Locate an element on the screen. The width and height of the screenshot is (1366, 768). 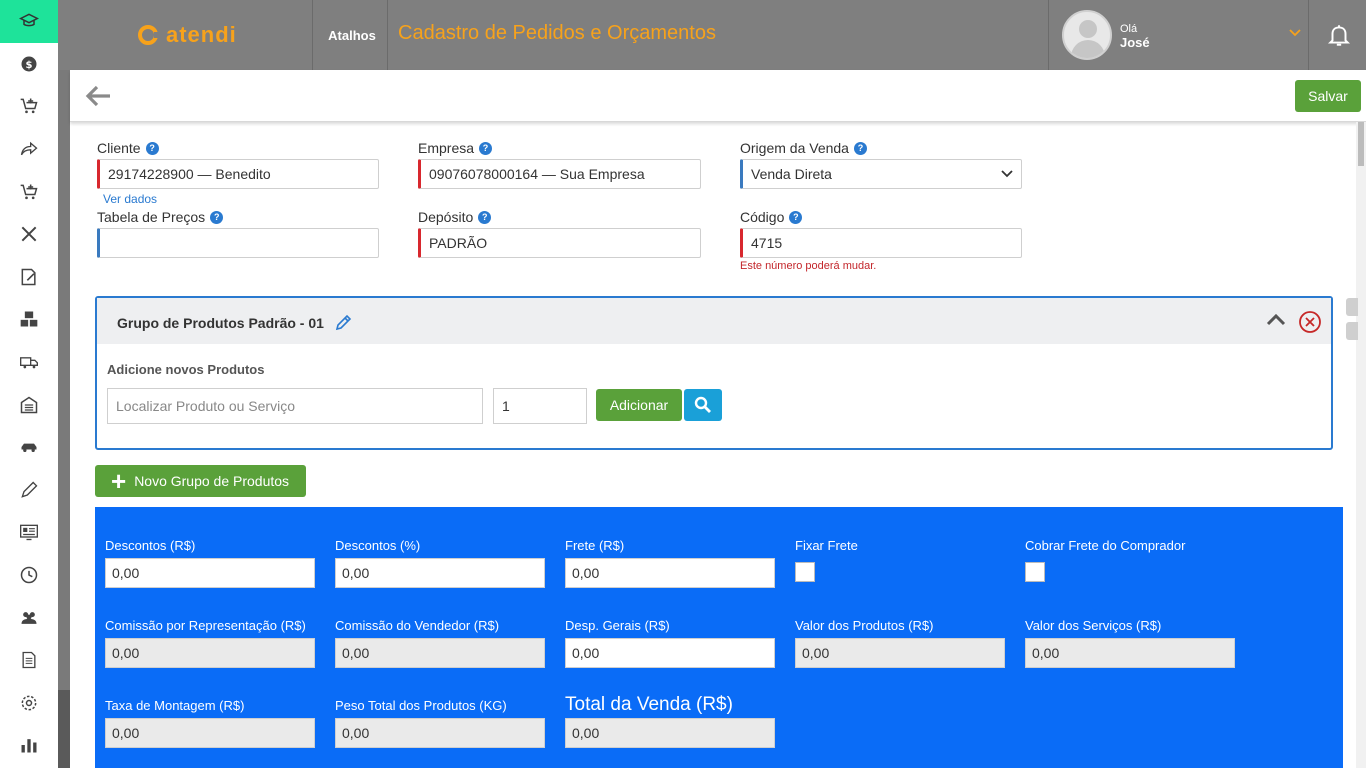
share-icon is located at coordinates (29, 148).